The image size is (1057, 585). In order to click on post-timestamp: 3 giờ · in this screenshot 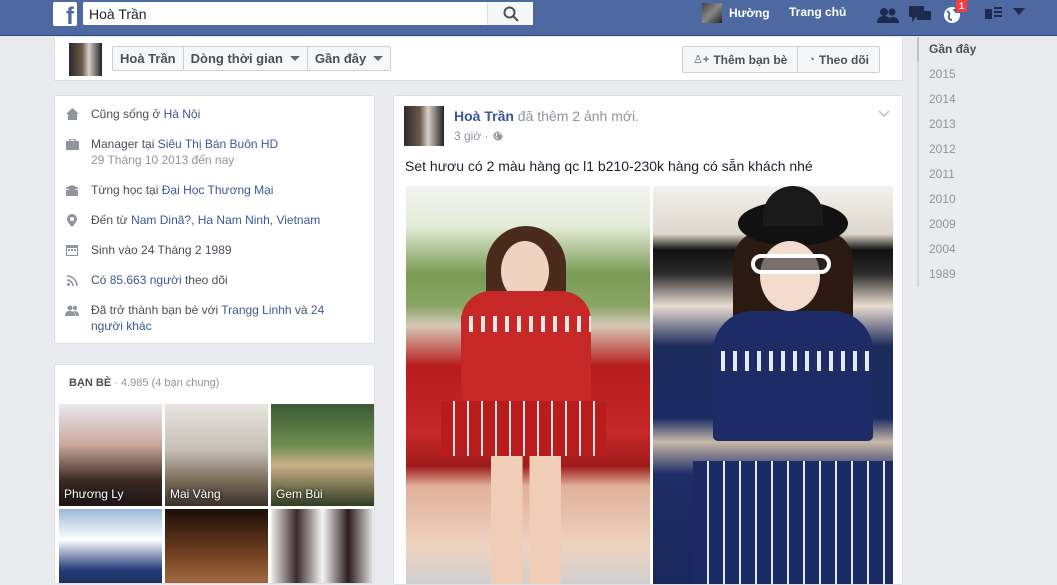, I will do `click(478, 136)`.